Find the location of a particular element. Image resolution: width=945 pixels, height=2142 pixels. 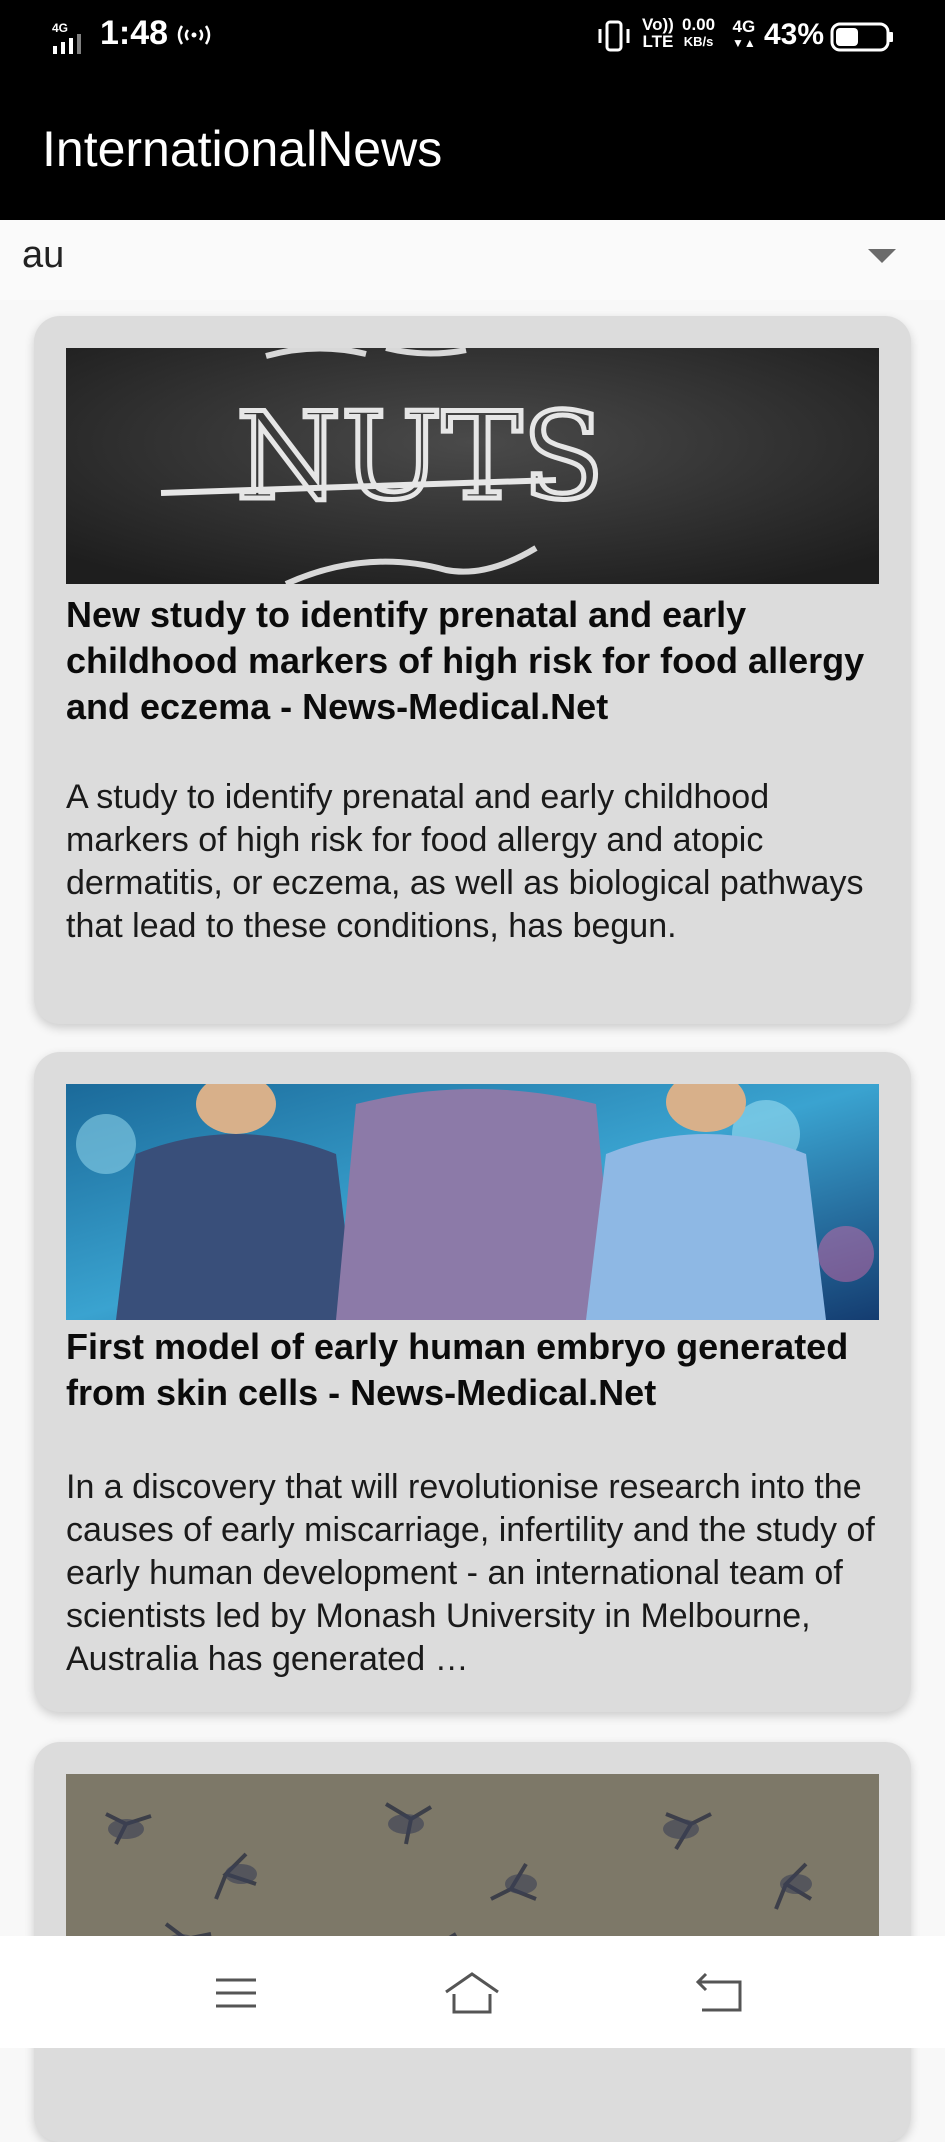

volte-indicator: Vo)) LTE is located at coordinates (658, 33).